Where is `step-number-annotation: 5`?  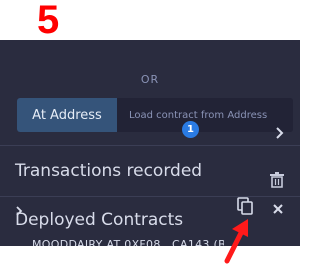 step-number-annotation: 5 is located at coordinates (48, 21).